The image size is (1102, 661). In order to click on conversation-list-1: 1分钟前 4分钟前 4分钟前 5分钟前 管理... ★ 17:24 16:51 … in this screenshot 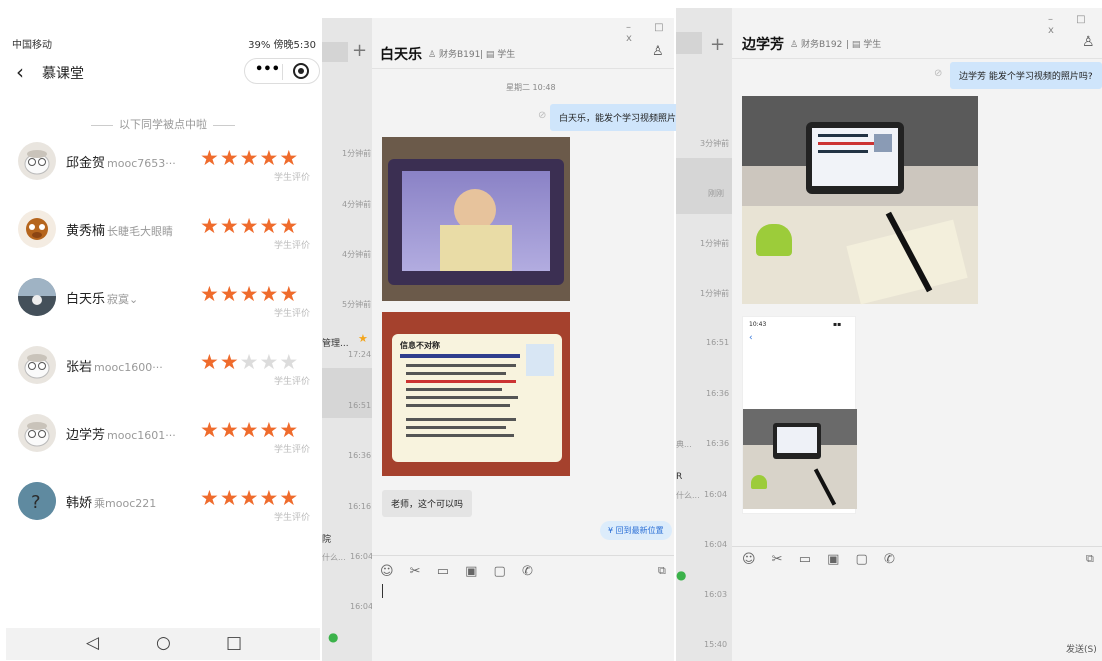, I will do `click(348, 339)`.